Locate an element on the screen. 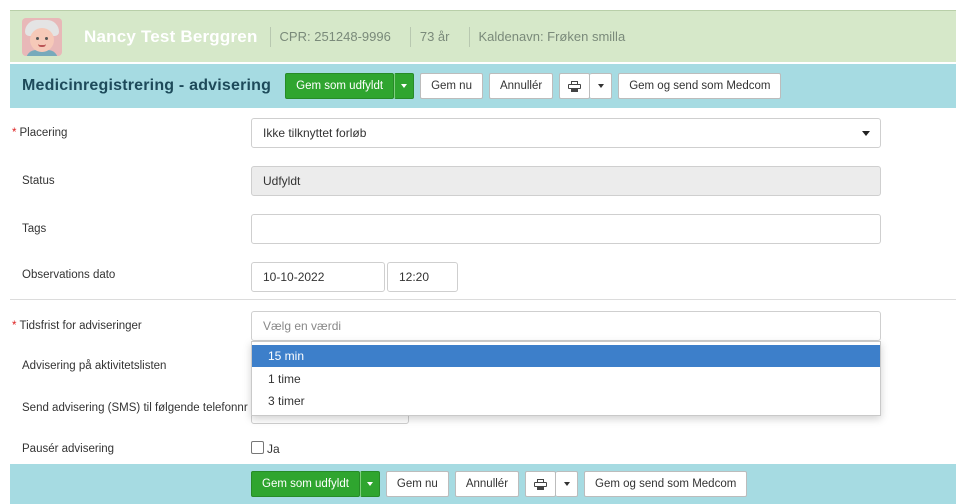  observation-time-value: 12:20 is located at coordinates (414, 277).